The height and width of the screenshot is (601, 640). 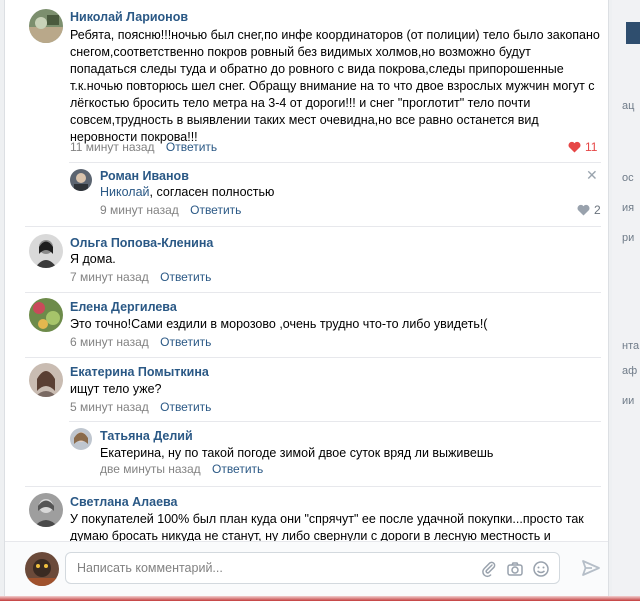 I want to click on like-count: 11, so click(x=591, y=147).